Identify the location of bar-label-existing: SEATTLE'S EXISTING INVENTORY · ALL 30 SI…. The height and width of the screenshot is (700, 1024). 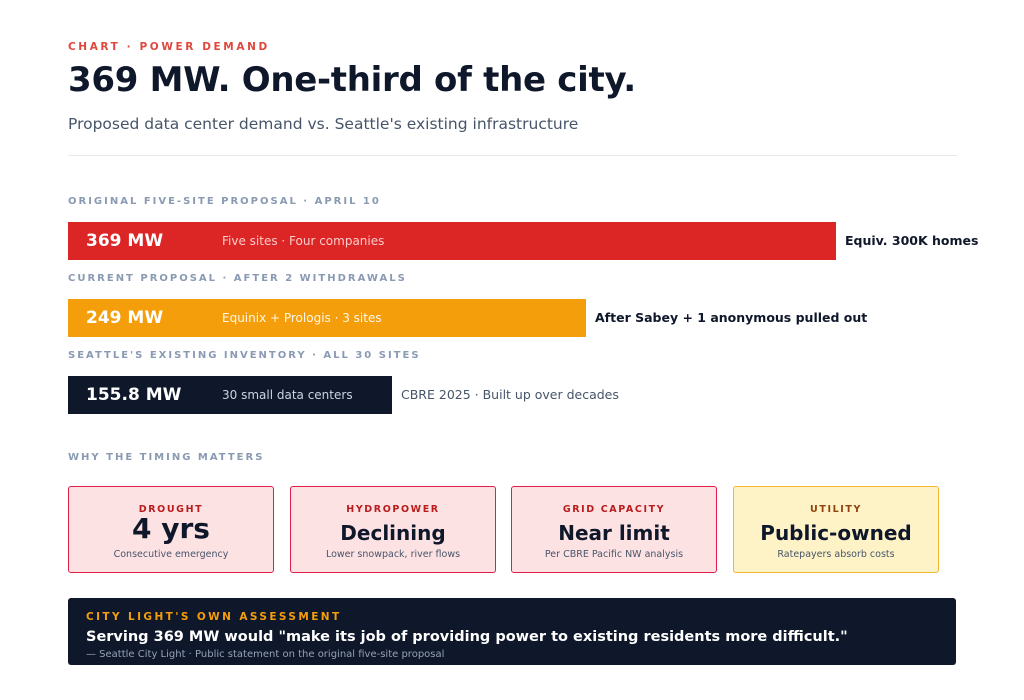
(244, 355).